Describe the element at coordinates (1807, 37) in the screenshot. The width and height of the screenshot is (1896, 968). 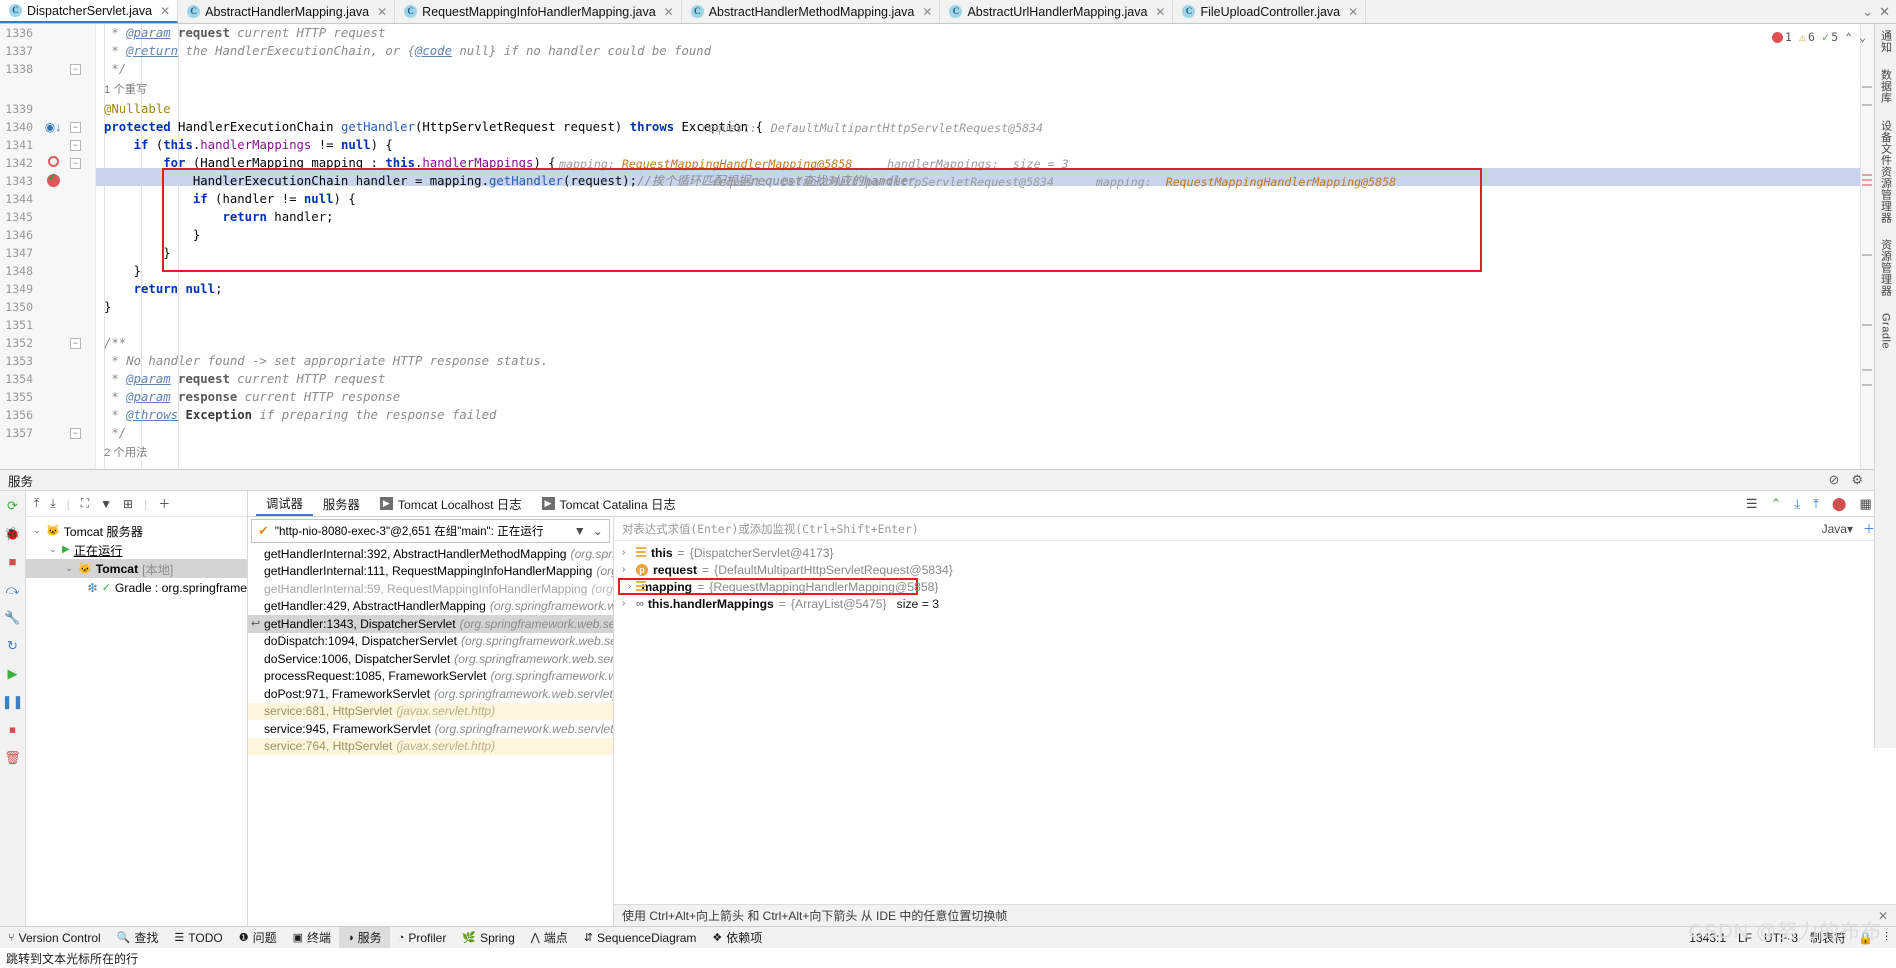
I see `inspection-warnings: ⚠ 6` at that location.